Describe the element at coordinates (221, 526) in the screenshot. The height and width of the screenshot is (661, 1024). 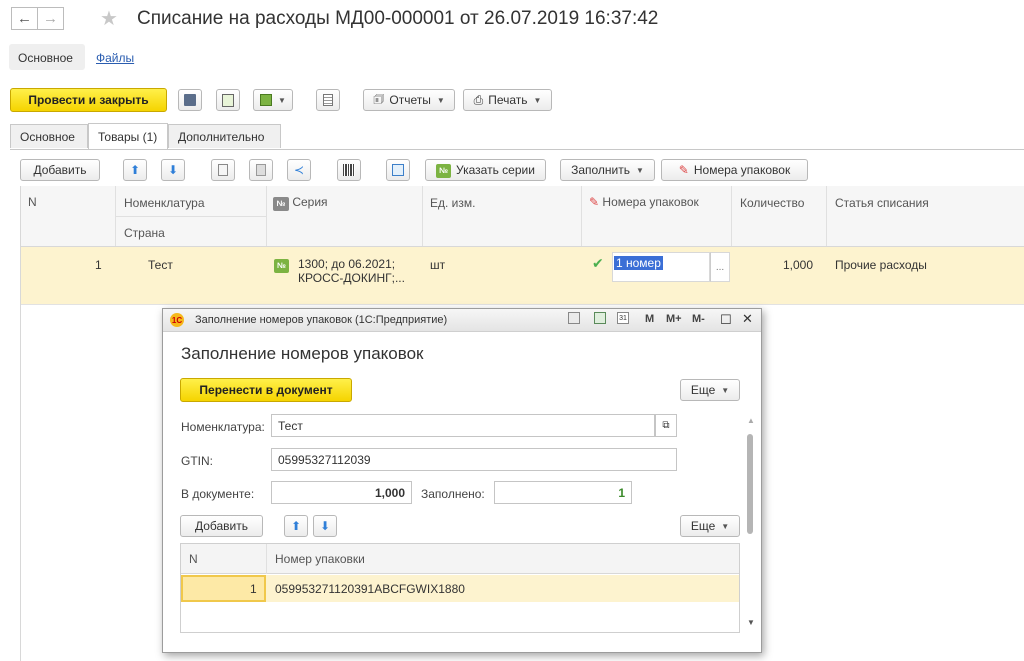
I see `dialog-add-button: Добавить` at that location.